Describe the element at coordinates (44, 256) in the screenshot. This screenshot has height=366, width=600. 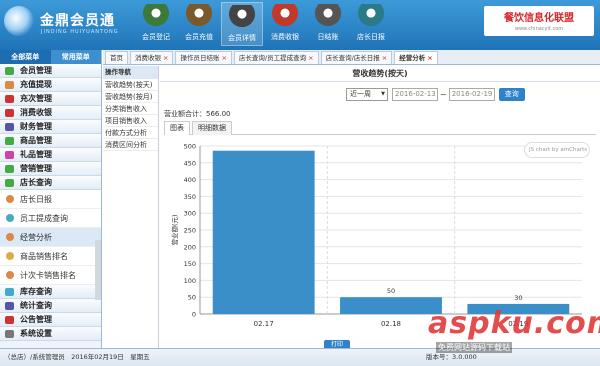
I see `submenu-item-label: 商品销售排名` at that location.